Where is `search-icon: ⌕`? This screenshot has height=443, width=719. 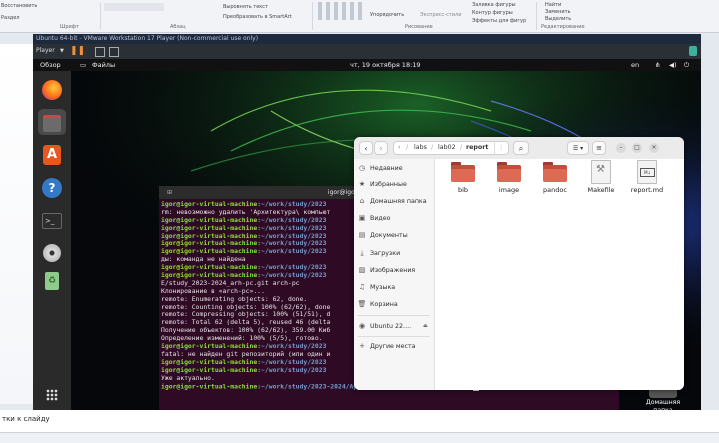 search-icon: ⌕ is located at coordinates (521, 148).